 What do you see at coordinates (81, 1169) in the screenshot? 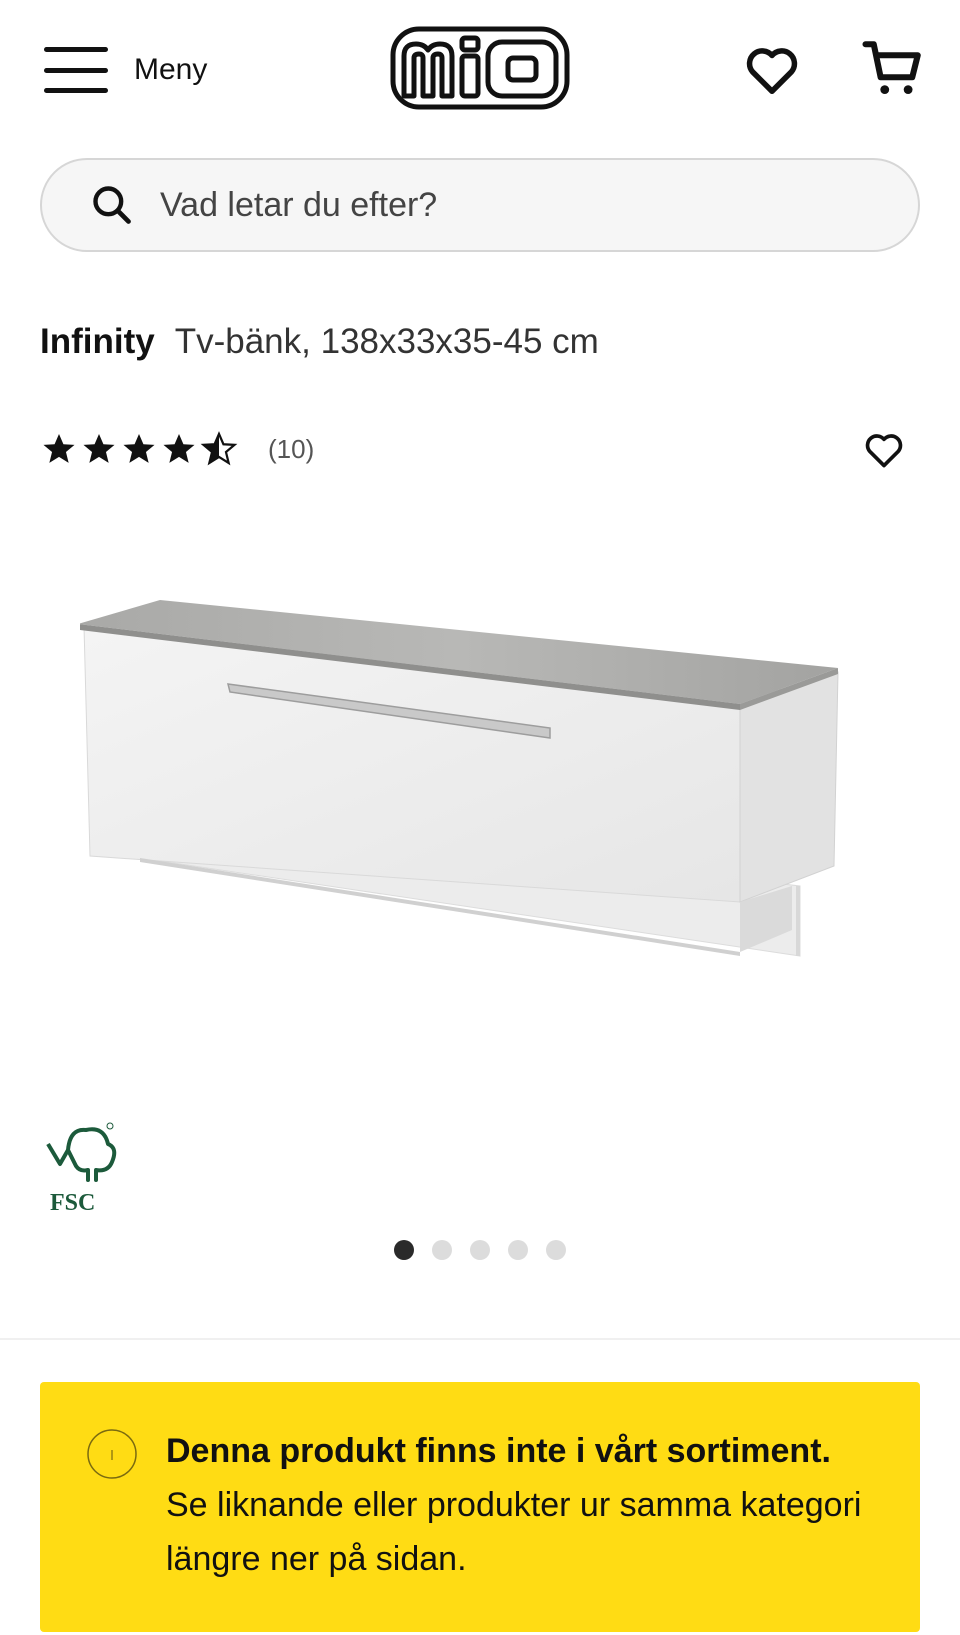
I see `fsc-logo: FSC` at bounding box center [81, 1169].